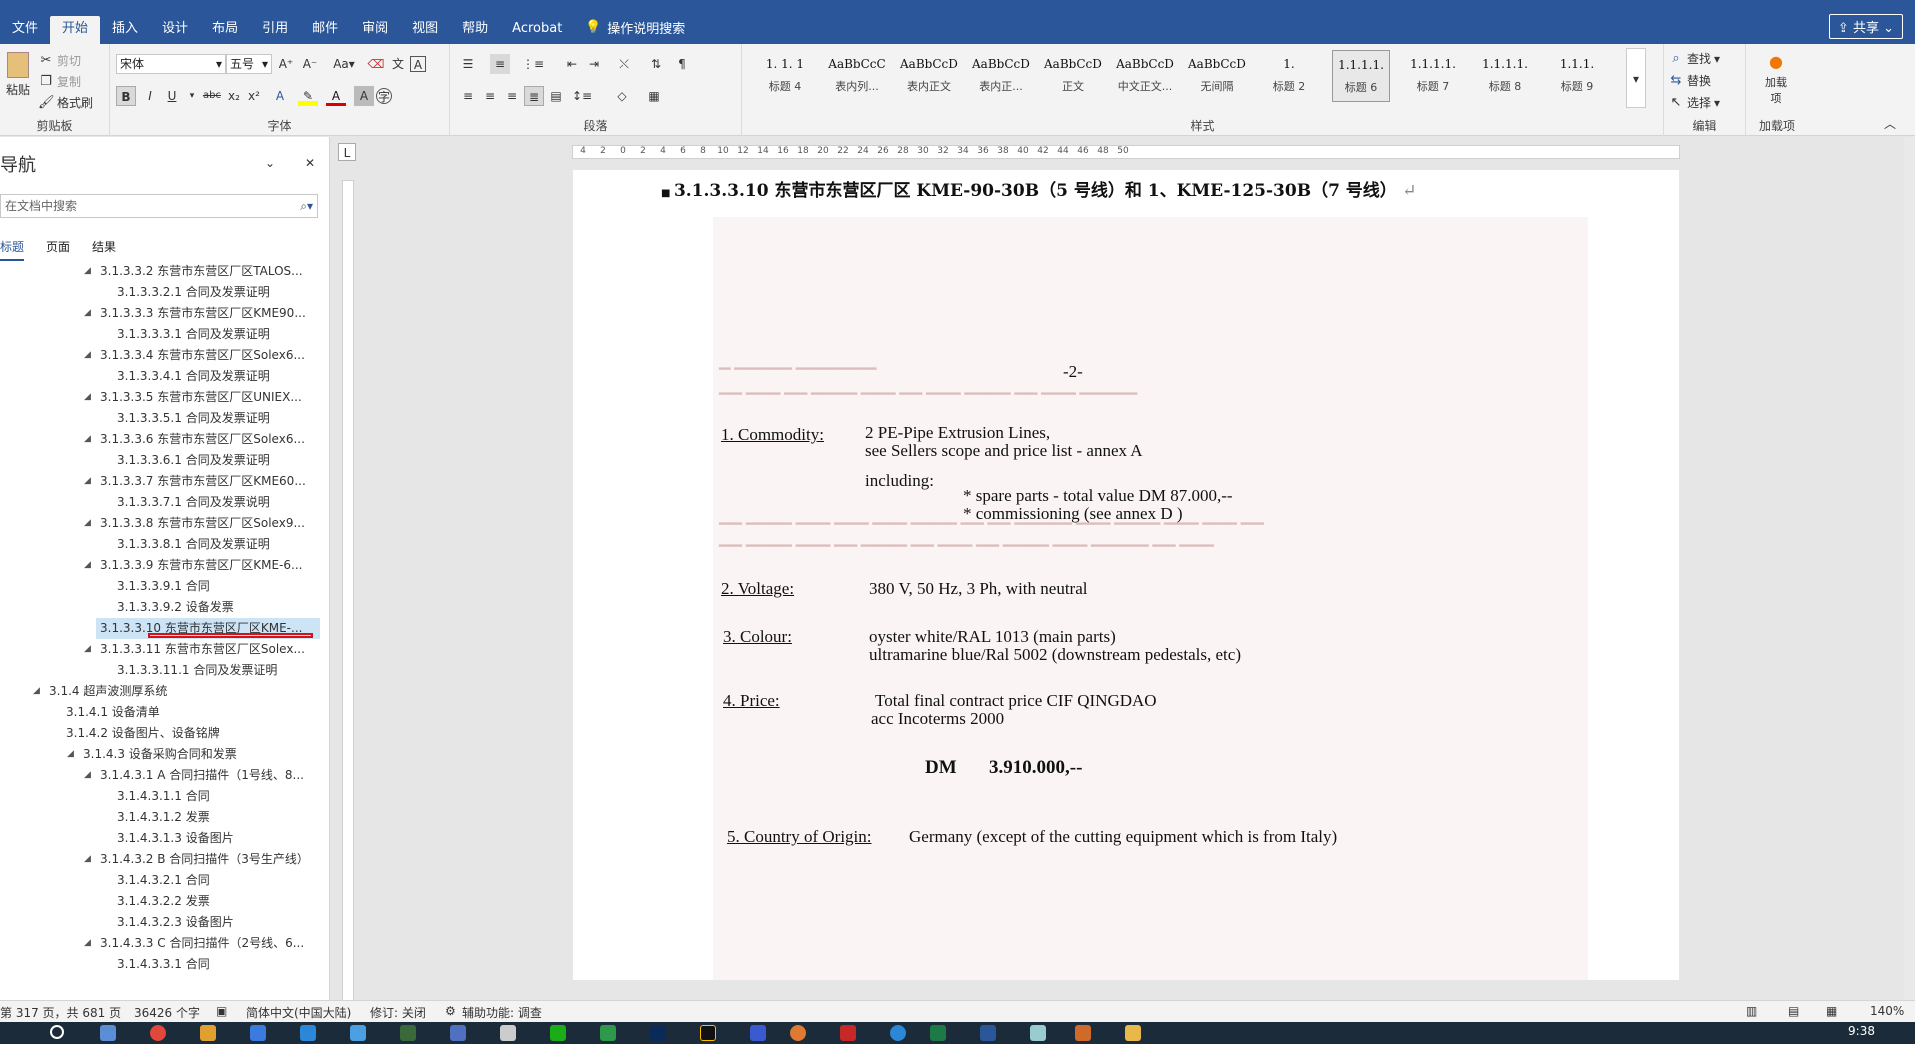  I want to click on ribbon-tab: 布局, so click(225, 30).